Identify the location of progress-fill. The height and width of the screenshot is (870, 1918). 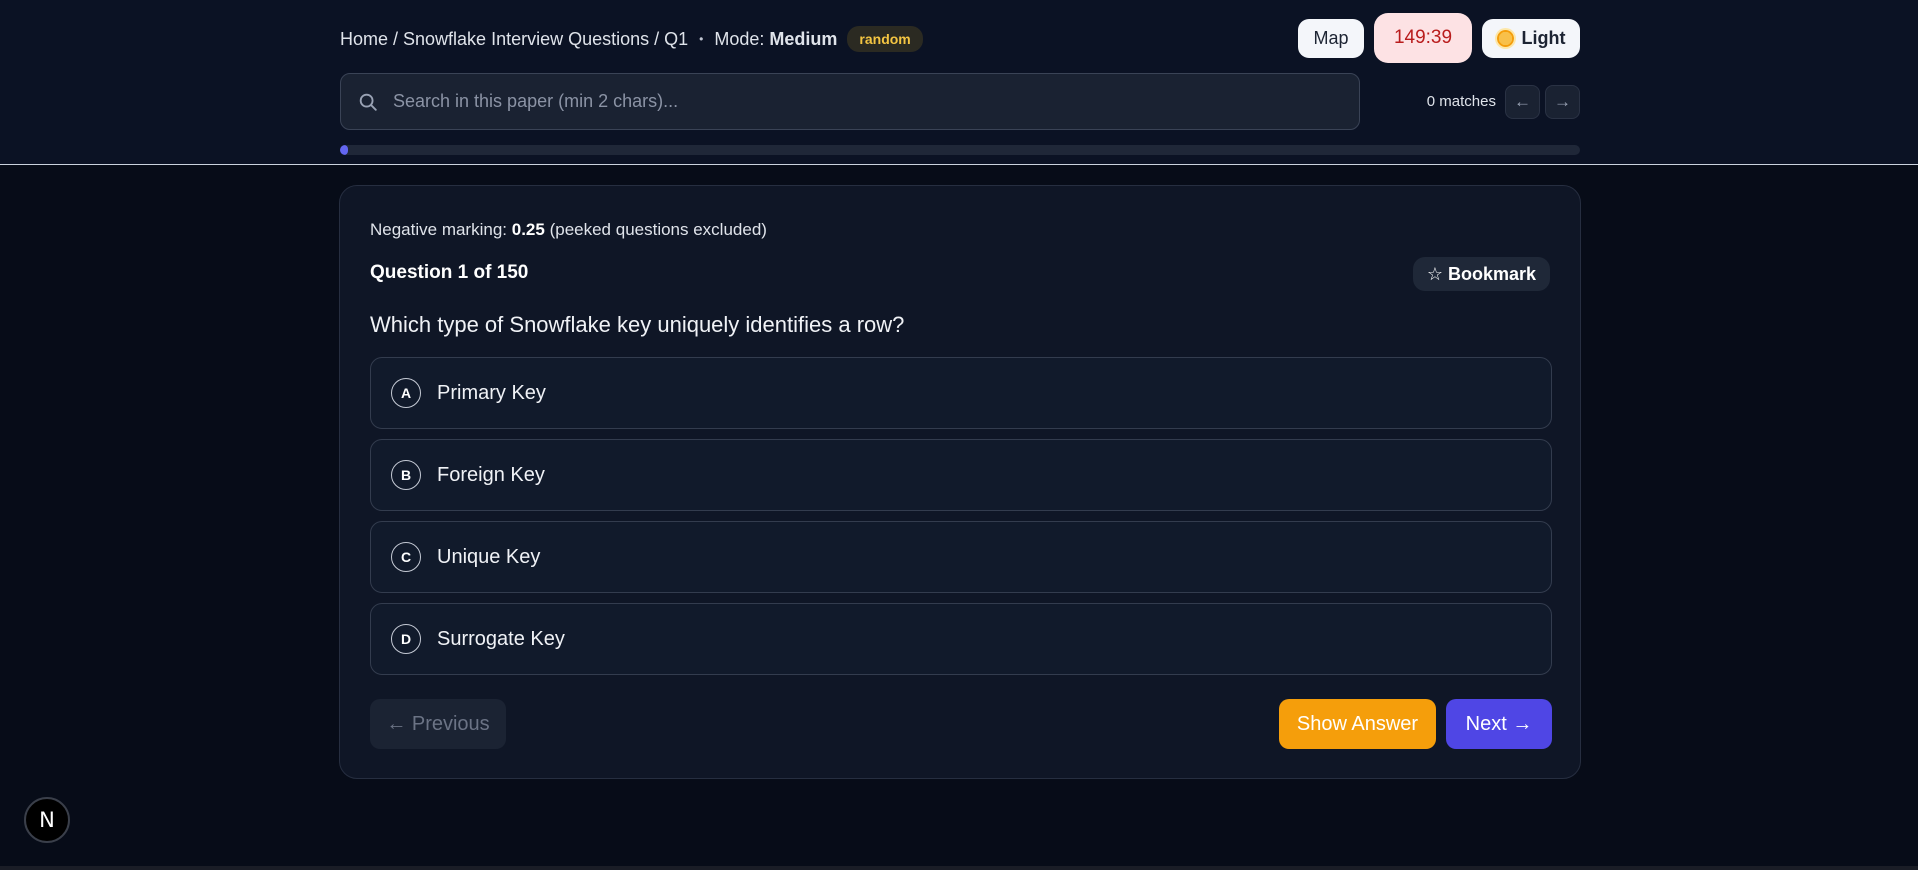
(344, 150).